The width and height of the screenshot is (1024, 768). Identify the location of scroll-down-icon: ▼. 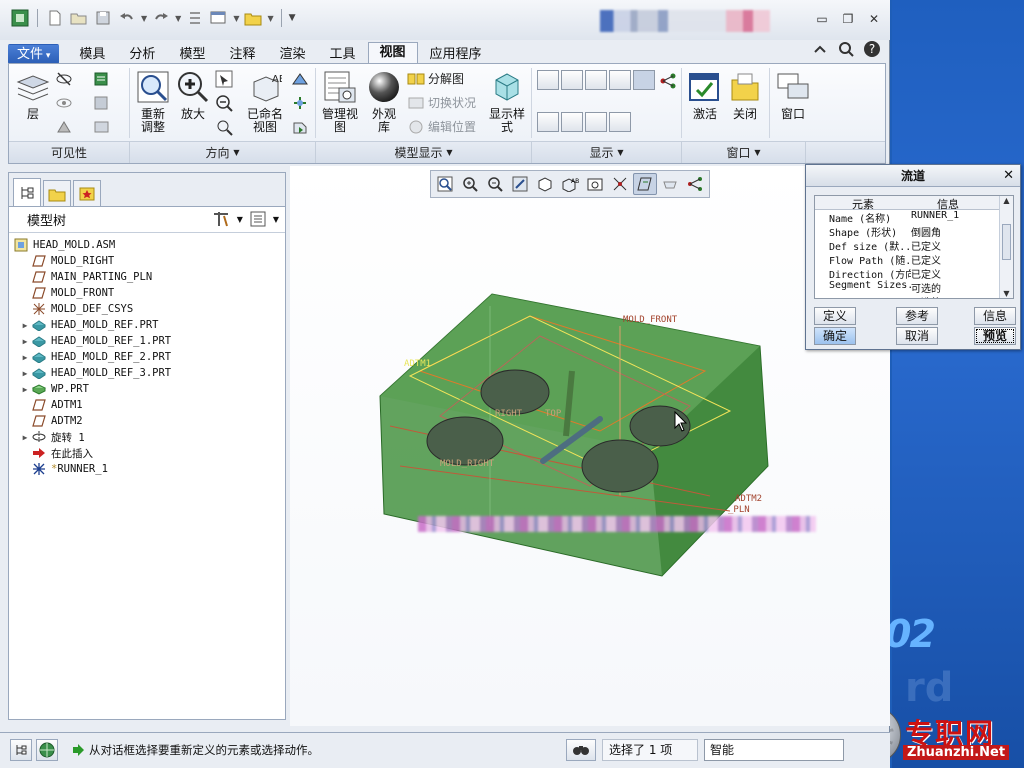
(1006, 293).